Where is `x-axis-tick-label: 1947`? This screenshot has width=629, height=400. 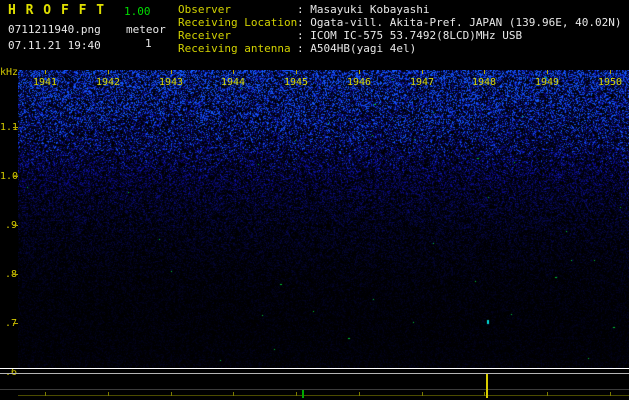 x-axis-tick-label: 1947 is located at coordinates (422, 82).